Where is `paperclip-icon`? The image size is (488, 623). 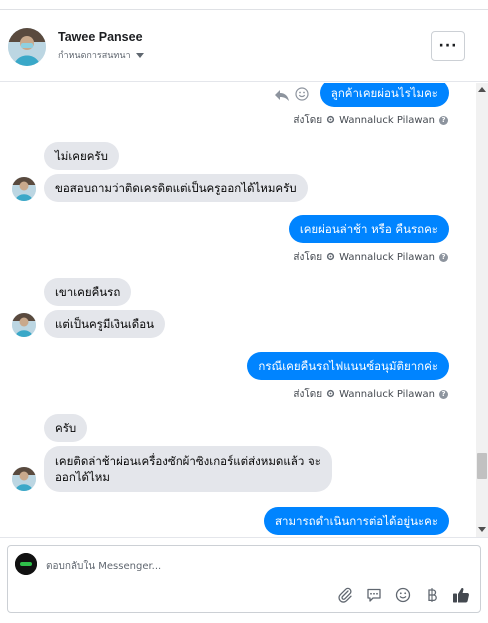
paperclip-icon is located at coordinates (344, 594).